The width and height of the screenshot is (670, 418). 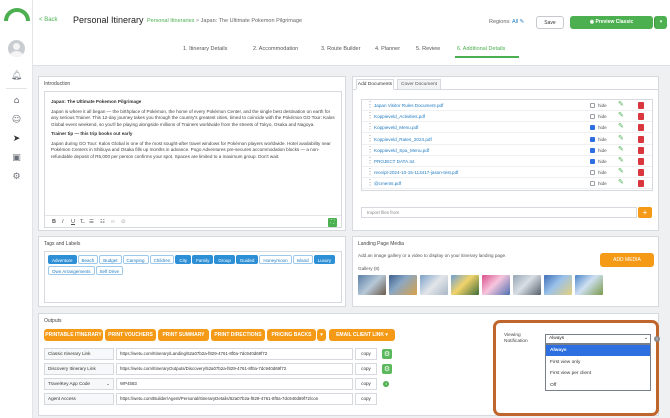 What do you see at coordinates (302, 259) in the screenshot?
I see `tag-chip: Island` at bounding box center [302, 259].